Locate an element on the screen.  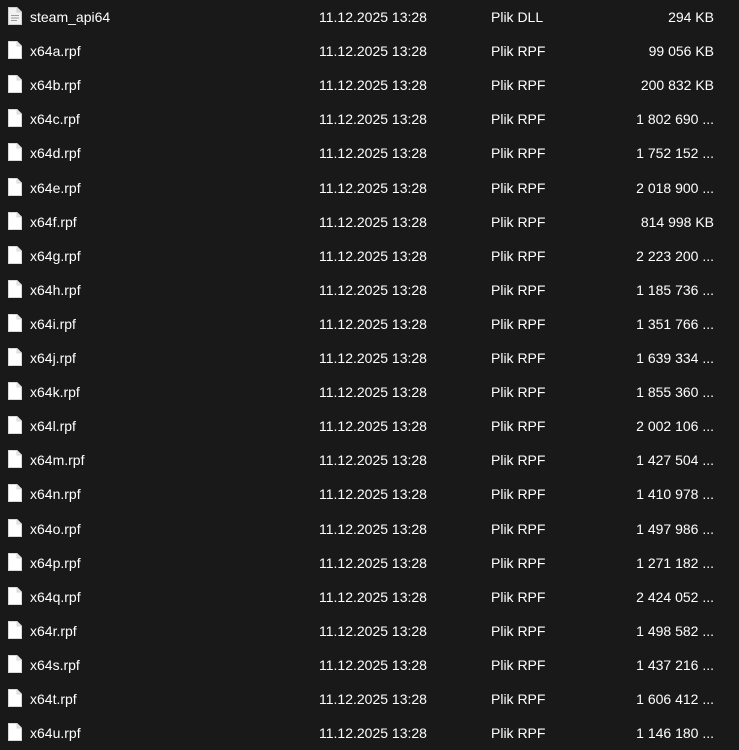
file-name: x64m.rpf is located at coordinates (57, 460).